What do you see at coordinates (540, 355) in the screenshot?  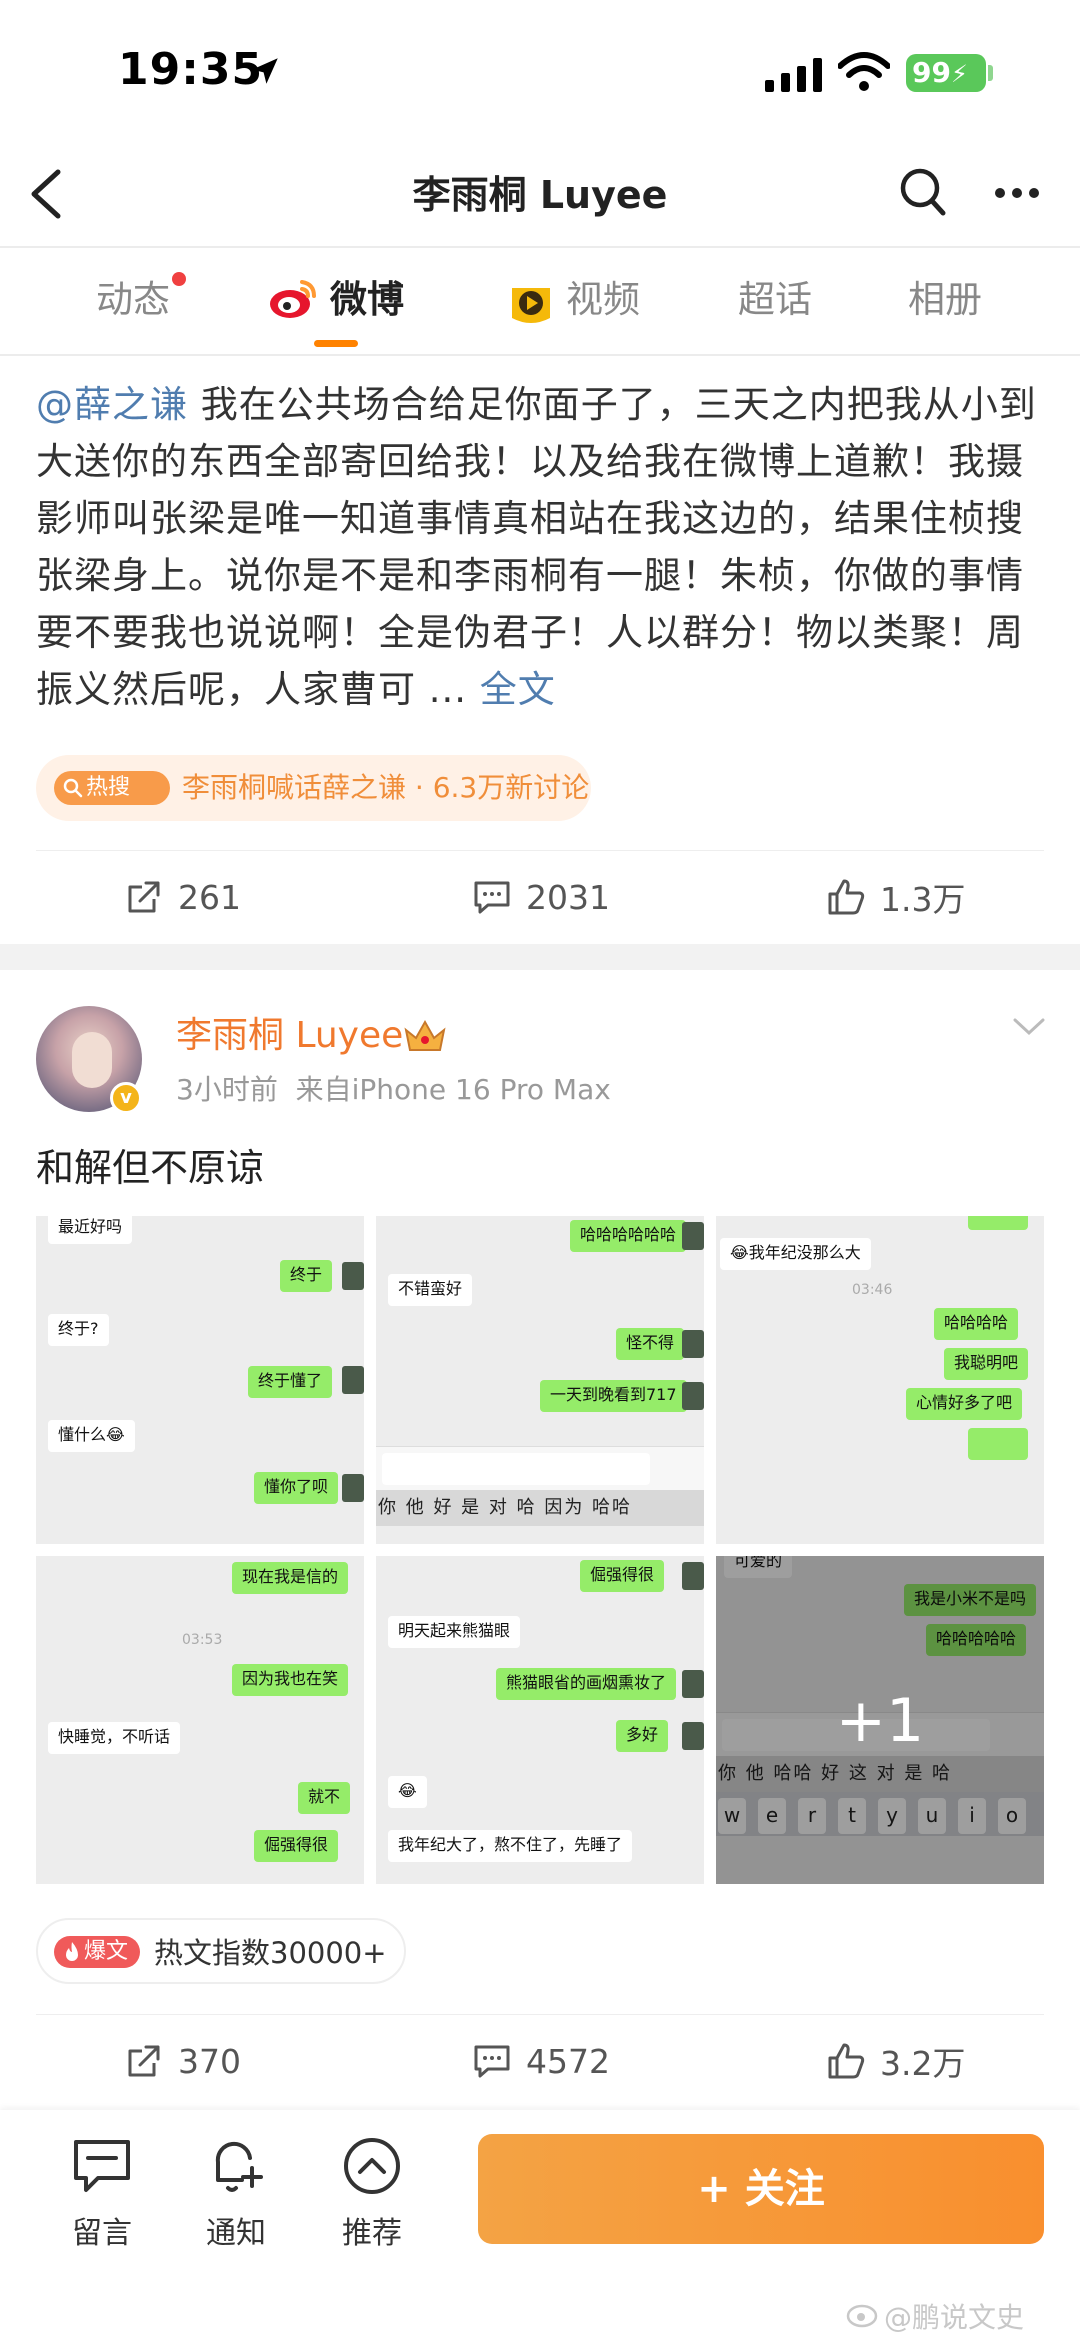 I see `tabs-divider` at bounding box center [540, 355].